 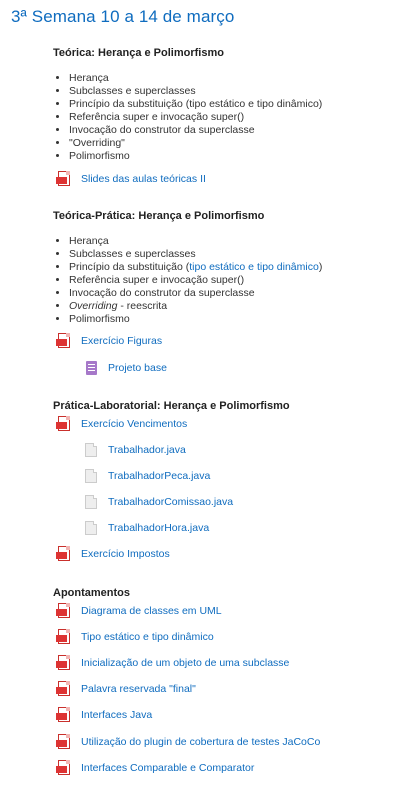 I want to click on resource-projeto-base: Projeto base, so click(x=125, y=368).